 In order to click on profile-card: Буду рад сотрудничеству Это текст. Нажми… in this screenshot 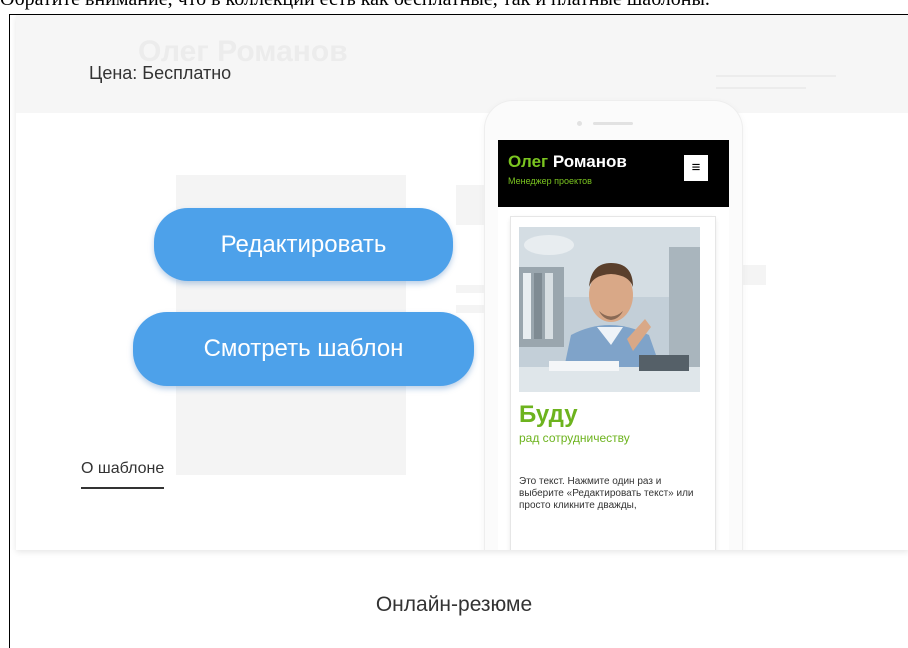, I will do `click(613, 383)`.